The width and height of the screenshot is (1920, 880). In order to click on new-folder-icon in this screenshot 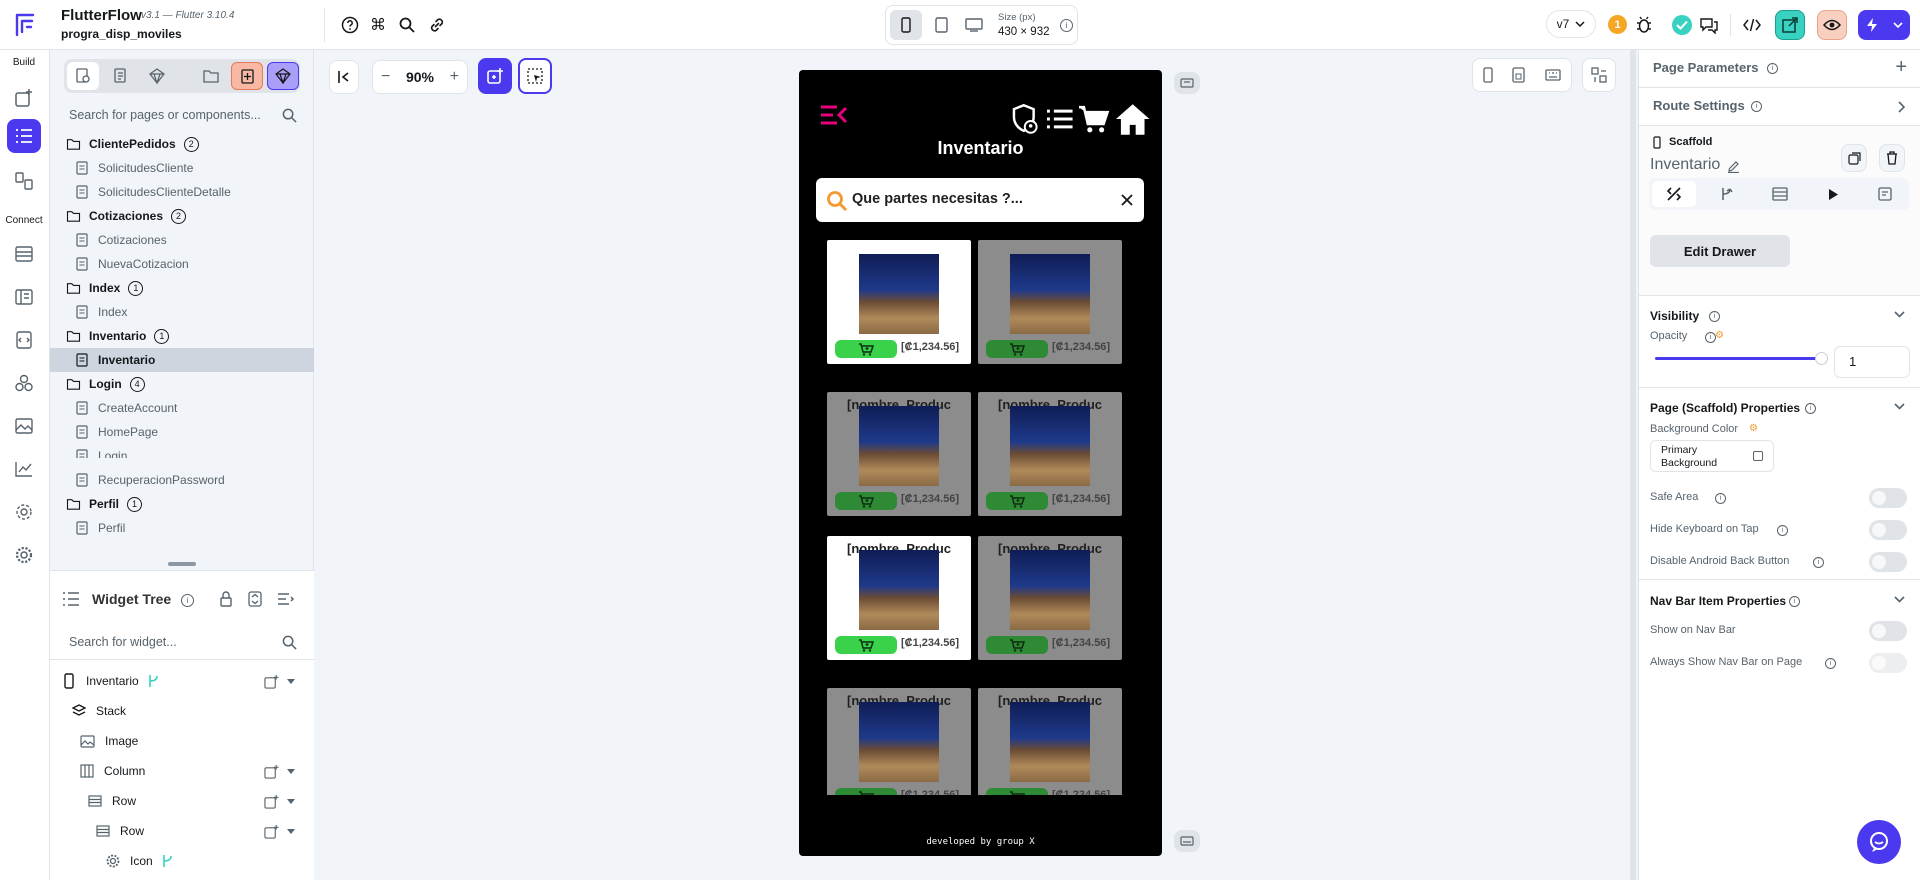, I will do `click(211, 76)`.